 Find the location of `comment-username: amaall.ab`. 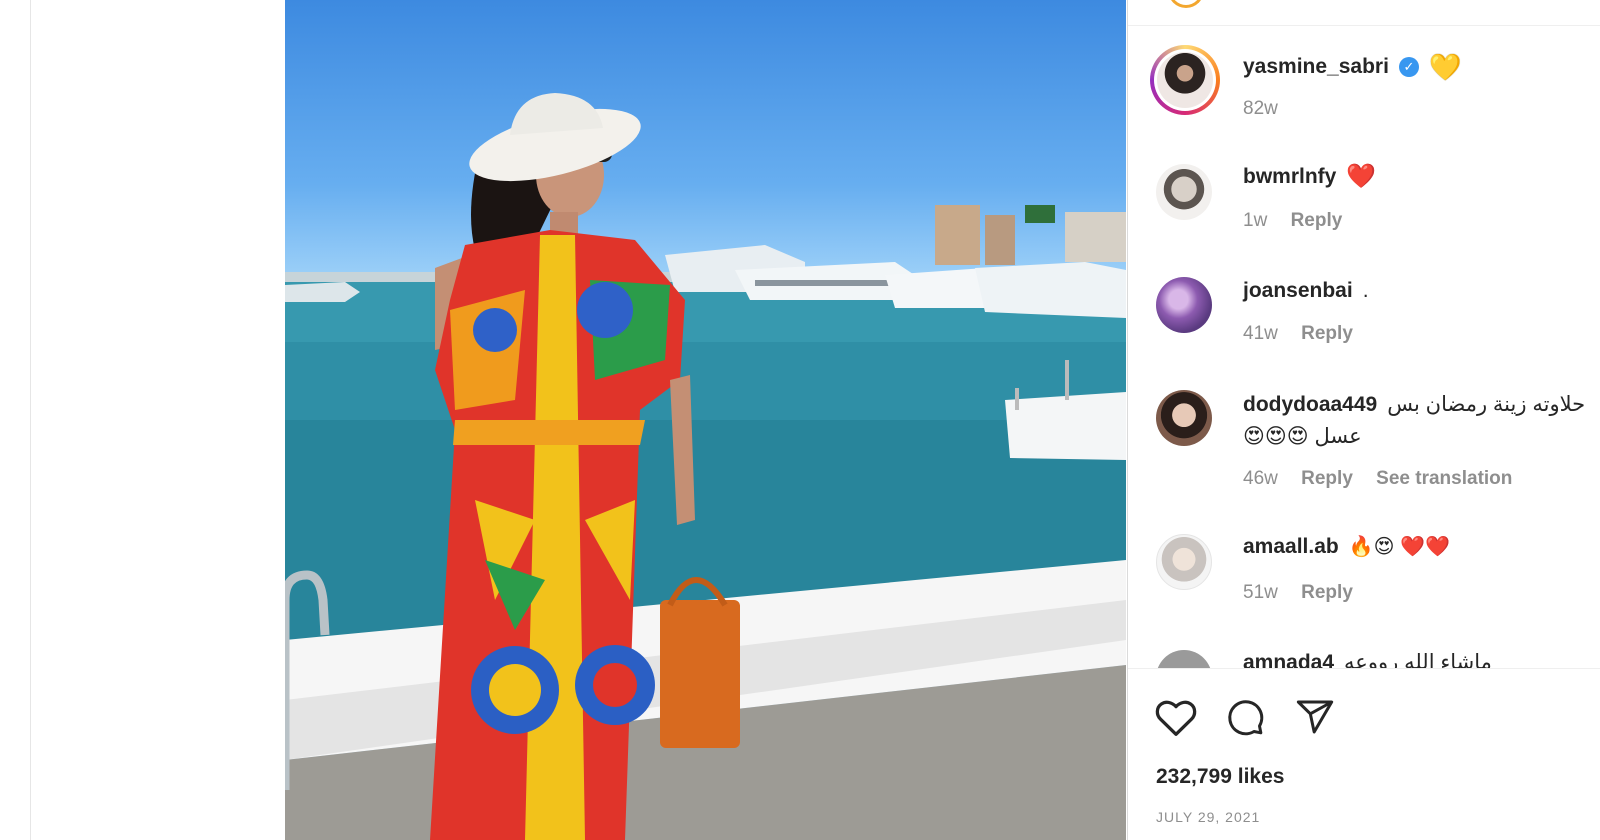

comment-username: amaall.ab is located at coordinates (1291, 547).